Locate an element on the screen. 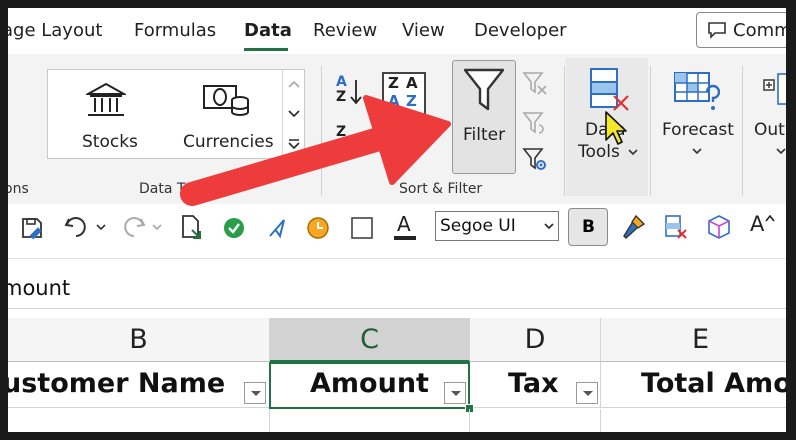 The image size is (796, 440). annotation-overlay is located at coordinates (403, 150).